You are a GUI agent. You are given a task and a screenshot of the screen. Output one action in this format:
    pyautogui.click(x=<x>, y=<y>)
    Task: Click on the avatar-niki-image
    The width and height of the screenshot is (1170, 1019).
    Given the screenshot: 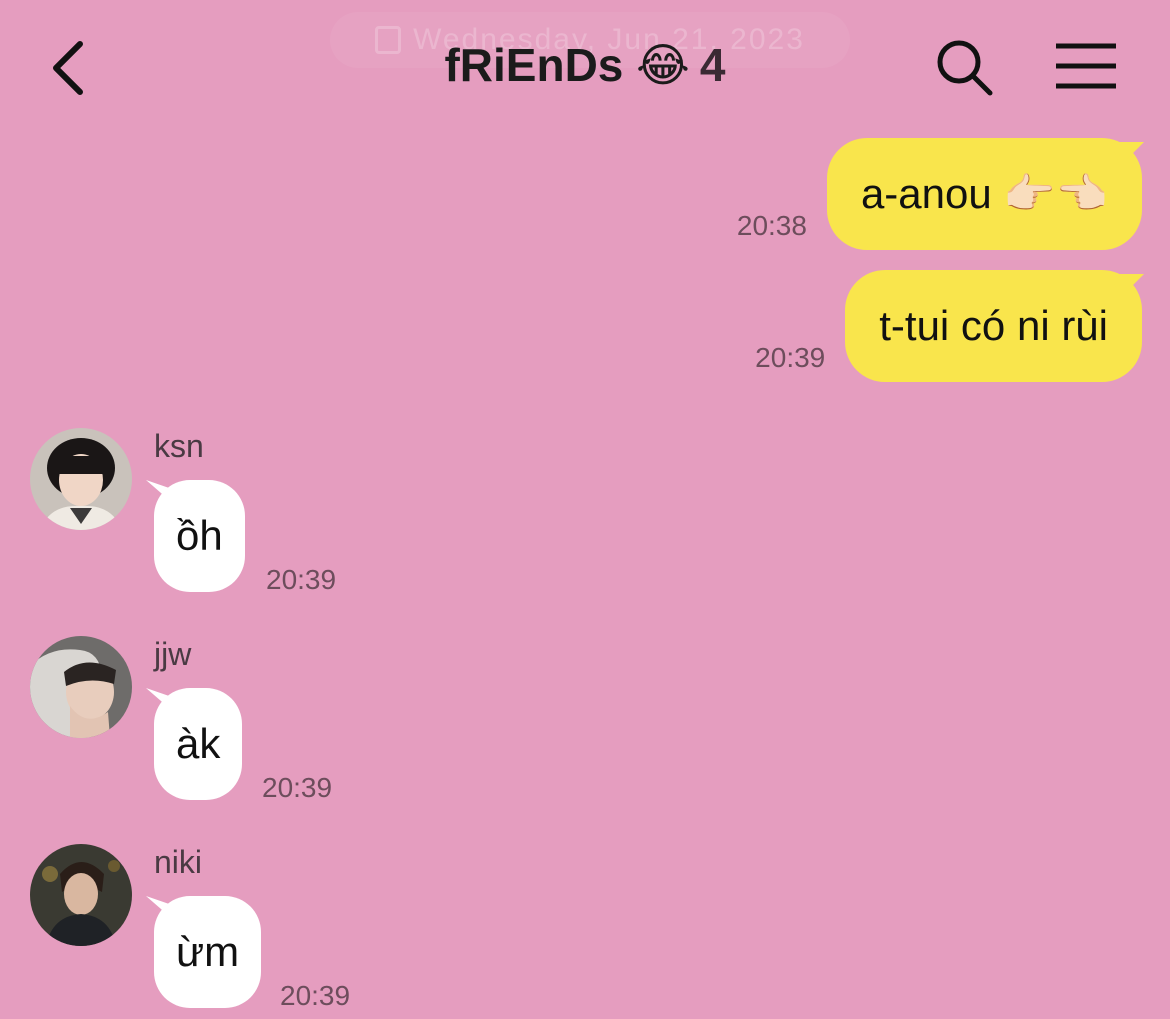 What is the action you would take?
    pyautogui.click(x=81, y=895)
    